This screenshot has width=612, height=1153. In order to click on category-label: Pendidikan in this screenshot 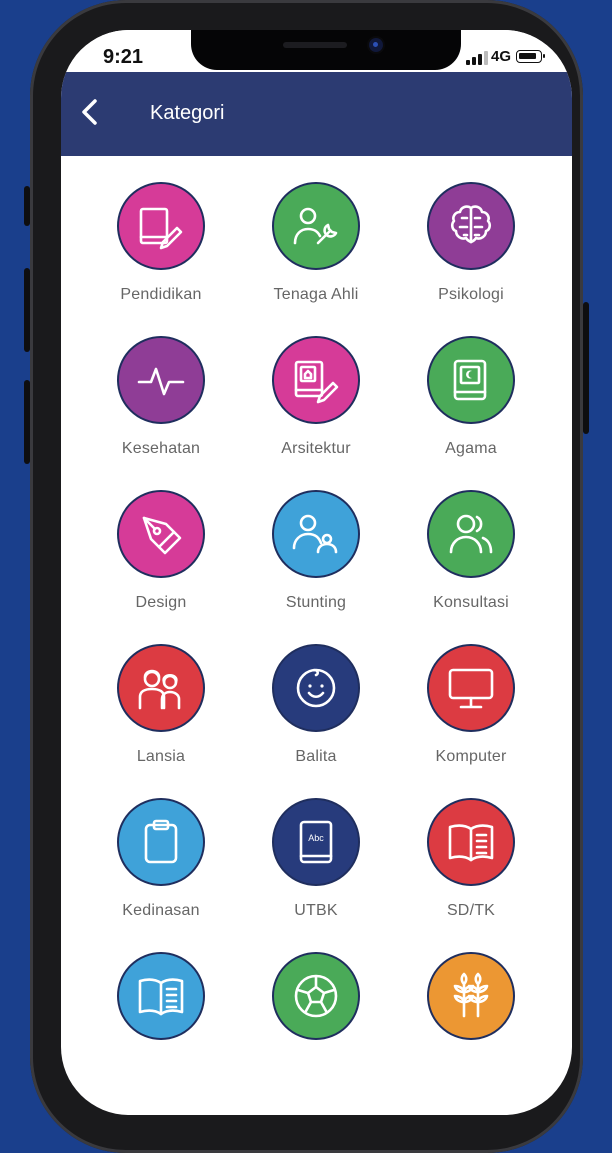, I will do `click(161, 294)`.